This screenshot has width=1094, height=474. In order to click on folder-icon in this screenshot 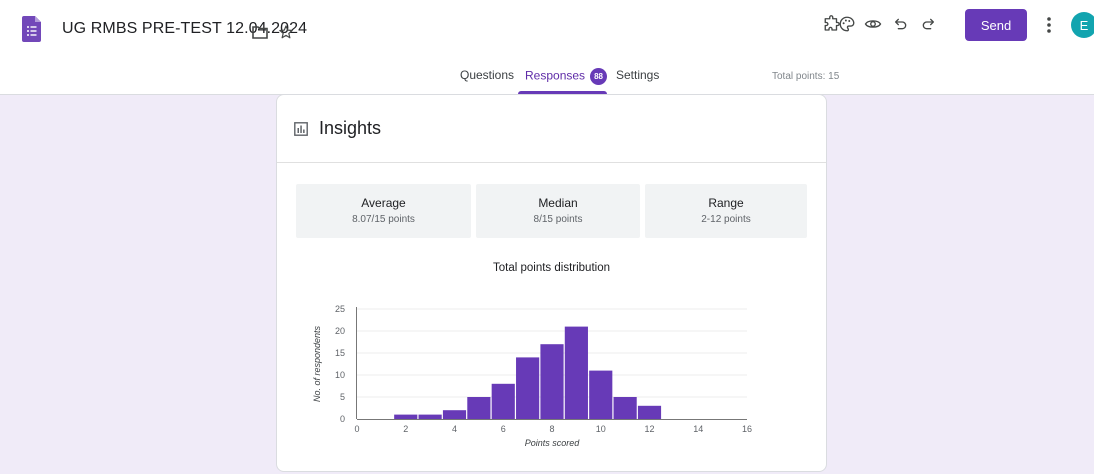, I will do `click(260, 32)`.